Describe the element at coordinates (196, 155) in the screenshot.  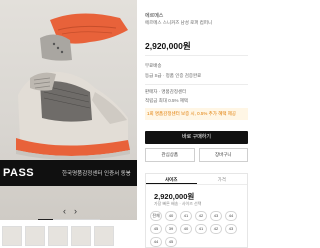
I see `secondary-actions: 관심상품 장바구니` at that location.